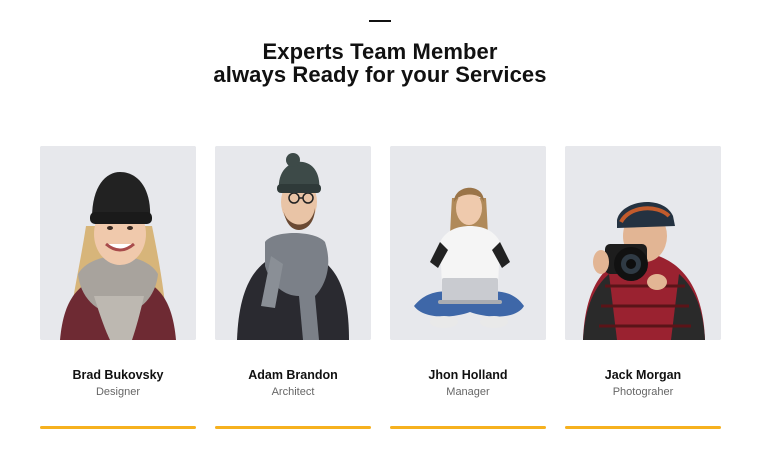  I want to click on member-name: Adam Brandon, so click(293, 375).